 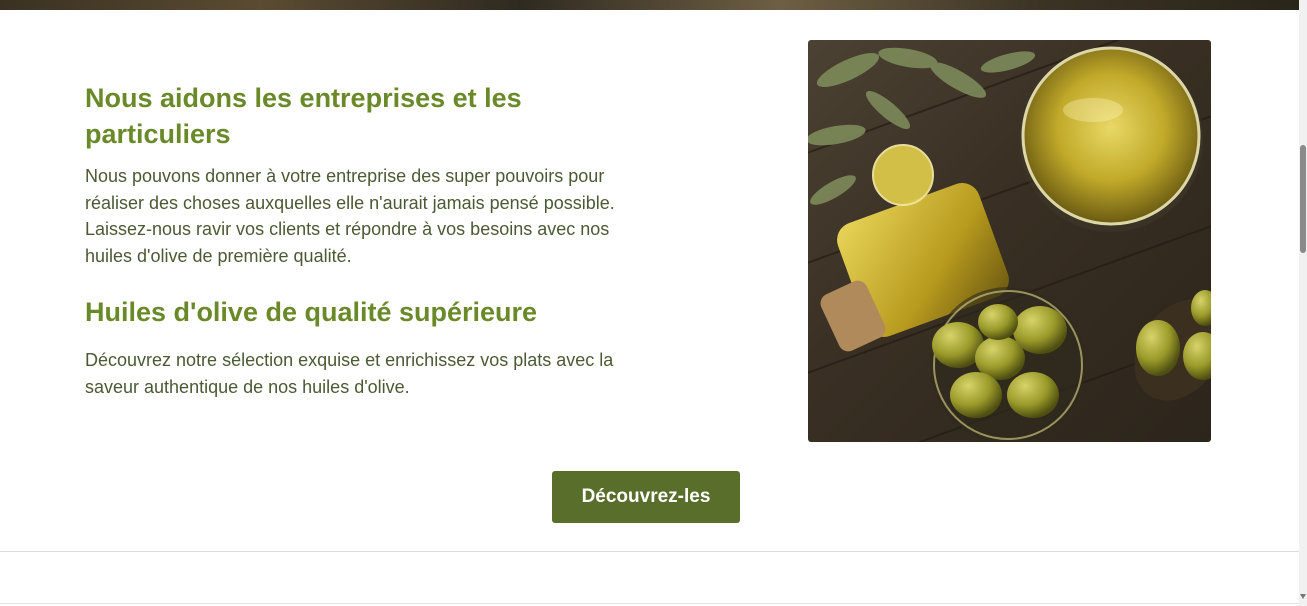 I want to click on scrollbar-thumb, so click(x=1303, y=199).